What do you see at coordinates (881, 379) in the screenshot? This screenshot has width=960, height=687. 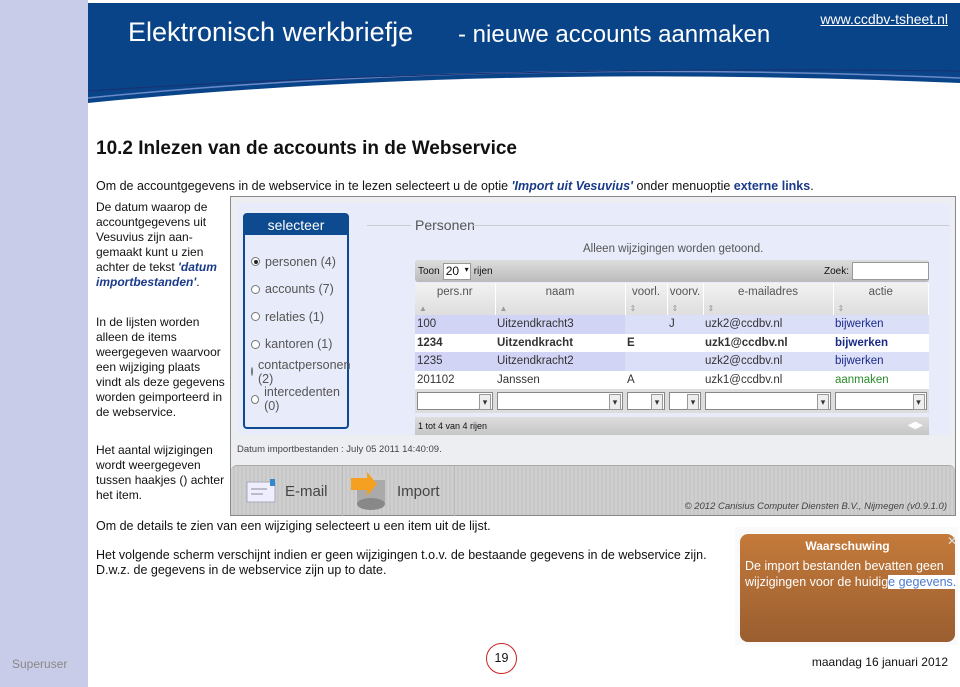 I see `action-link: aanmaken` at bounding box center [881, 379].